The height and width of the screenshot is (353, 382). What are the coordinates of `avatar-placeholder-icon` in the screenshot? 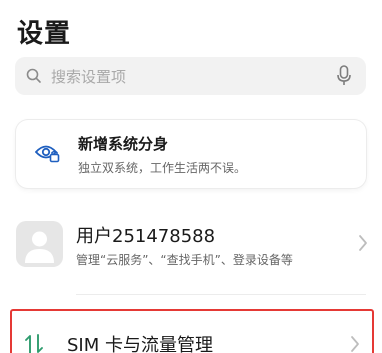 It's located at (39, 247).